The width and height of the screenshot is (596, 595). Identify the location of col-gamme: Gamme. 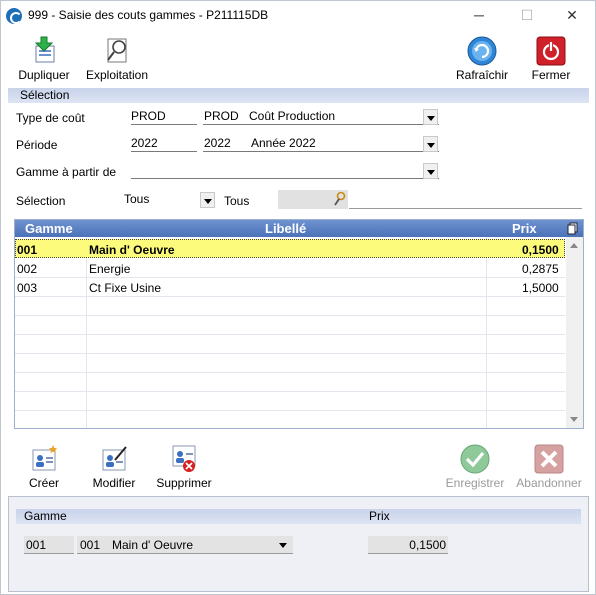
(49, 228).